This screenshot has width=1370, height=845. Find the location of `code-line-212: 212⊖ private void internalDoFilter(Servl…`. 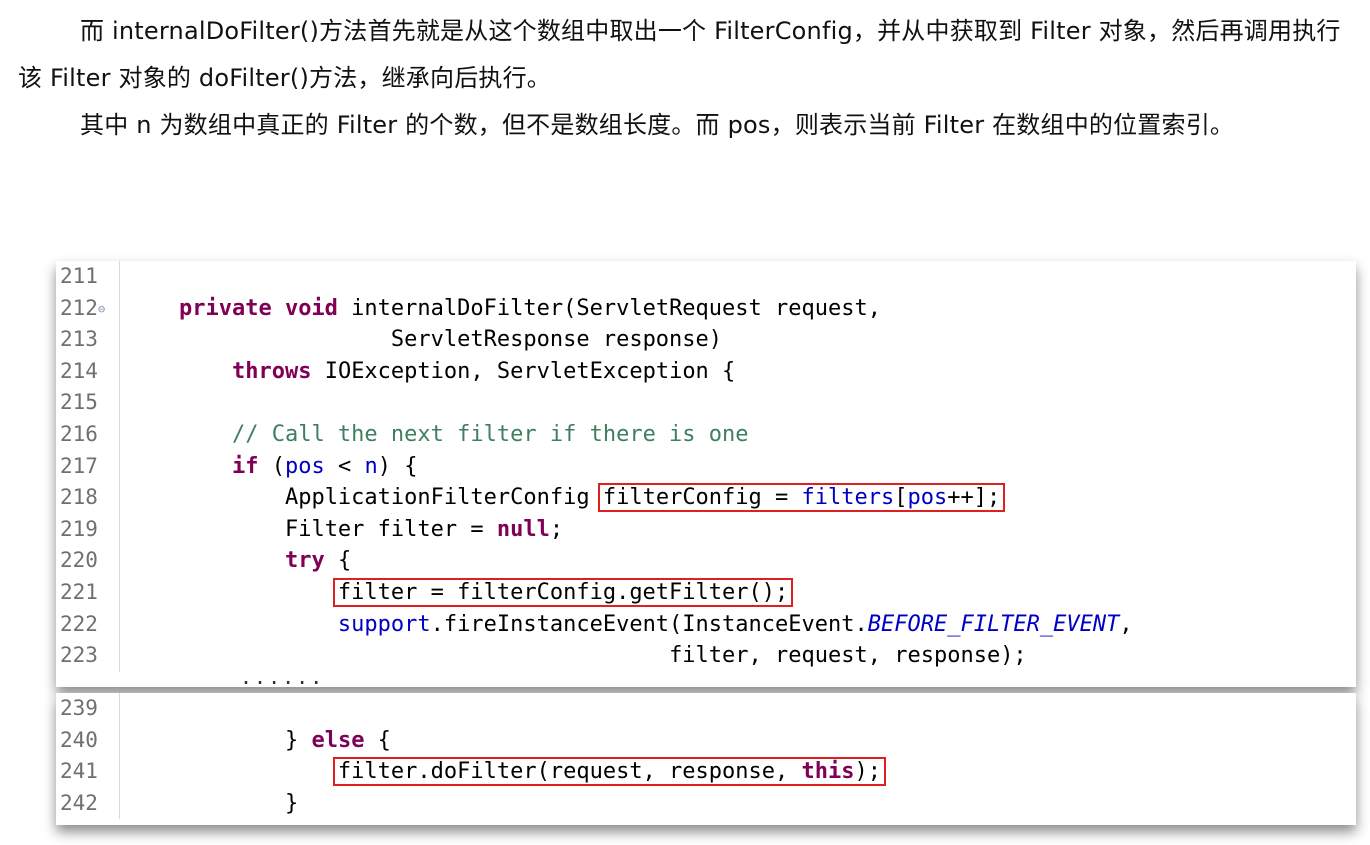

code-line-212: 212⊖ private void internalDoFilter(Servl… is located at coordinates (706, 308).